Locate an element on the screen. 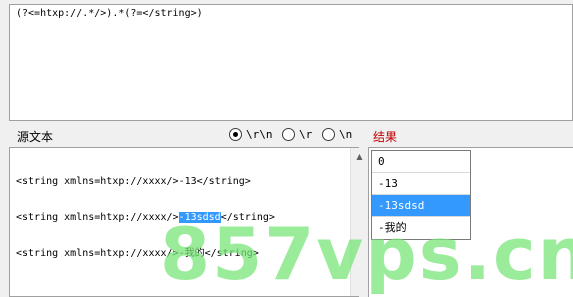 Image resolution: width=573 pixels, height=297 pixels. radio-lf-label: \n is located at coordinates (346, 134).